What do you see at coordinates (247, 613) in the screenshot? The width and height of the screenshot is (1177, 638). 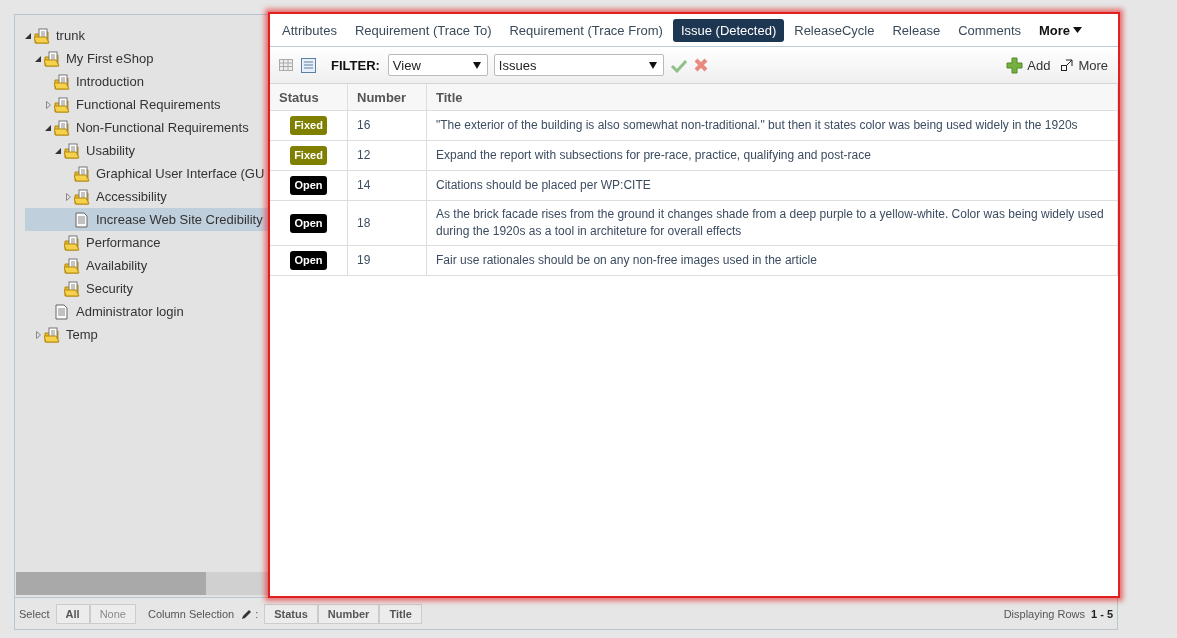 I see `pencil-icon` at bounding box center [247, 613].